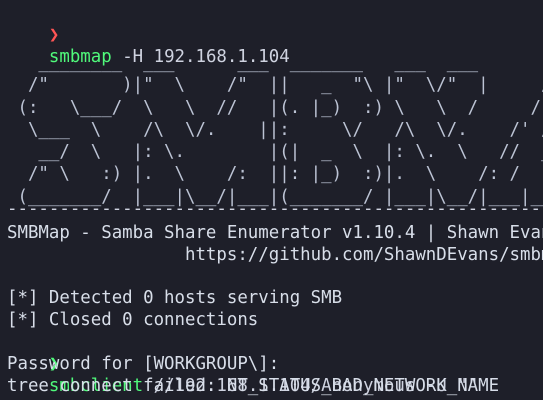 This screenshot has height=400, width=543. What do you see at coordinates (275, 85) in the screenshot?
I see `banner-line: /" )|" \ /" || _ "\ |" \/" | /""\` at bounding box center [275, 85].